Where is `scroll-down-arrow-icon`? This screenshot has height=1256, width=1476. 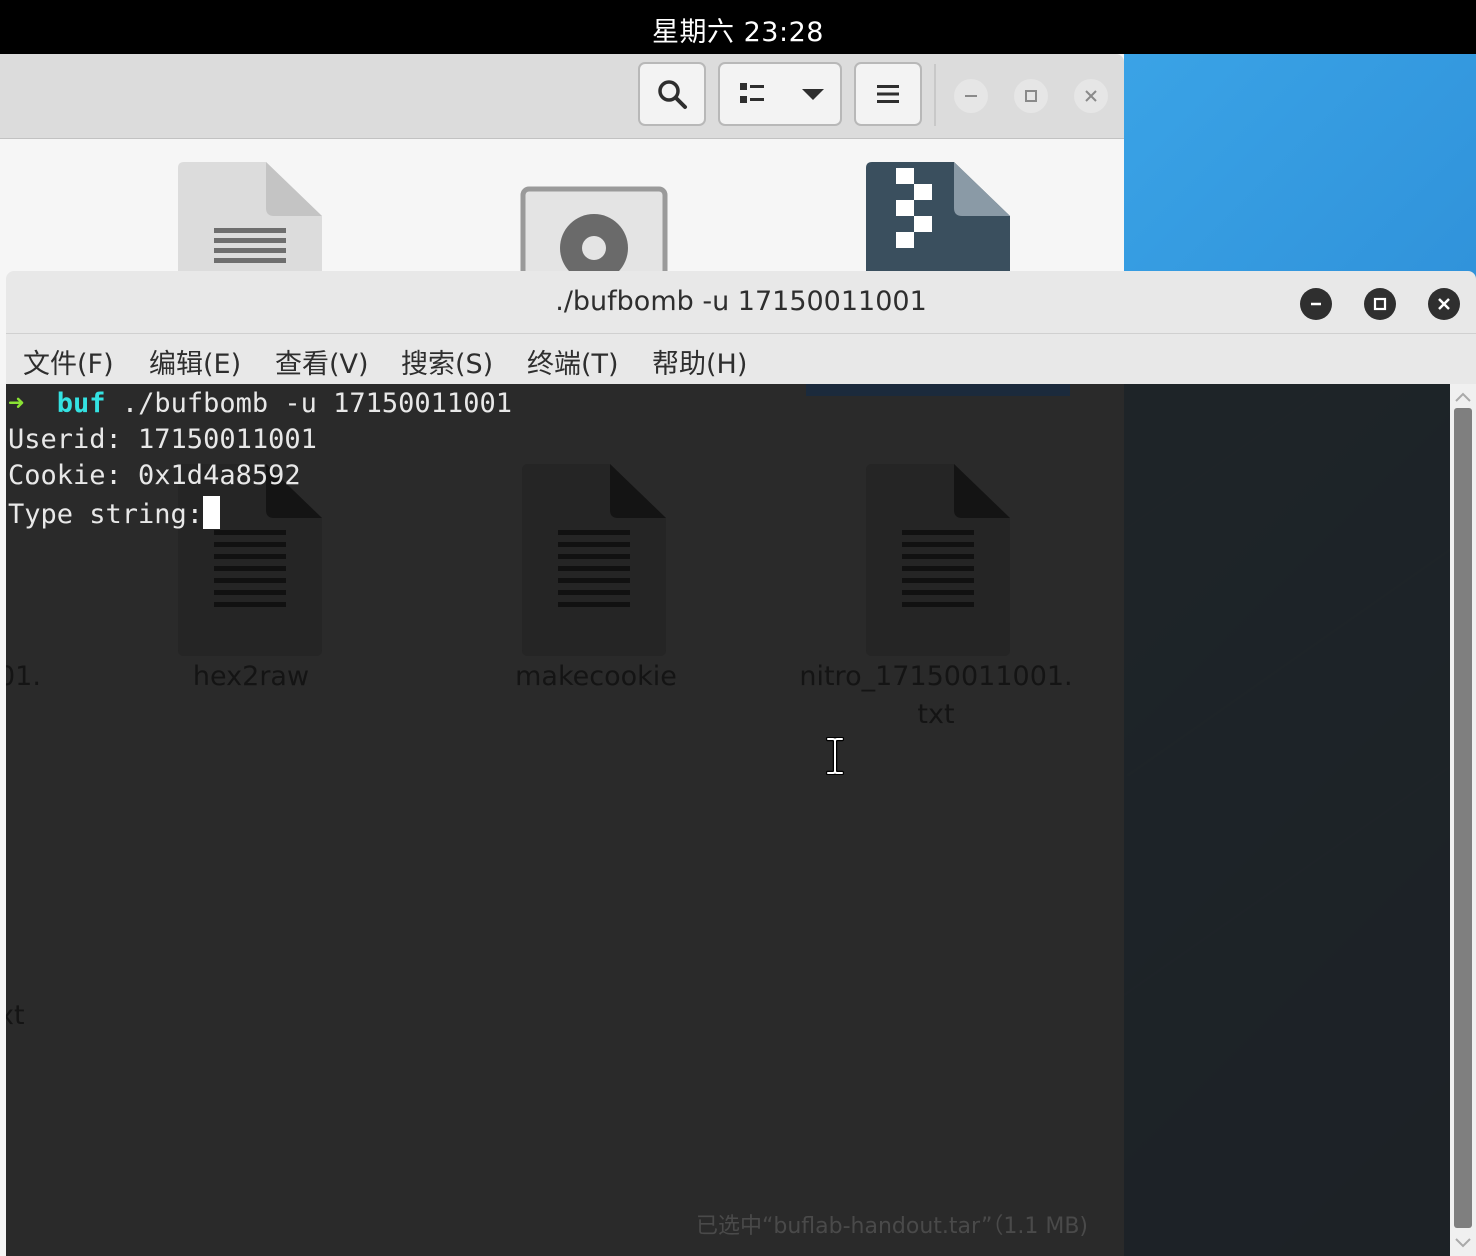
scroll-down-arrow-icon is located at coordinates (1463, 1243).